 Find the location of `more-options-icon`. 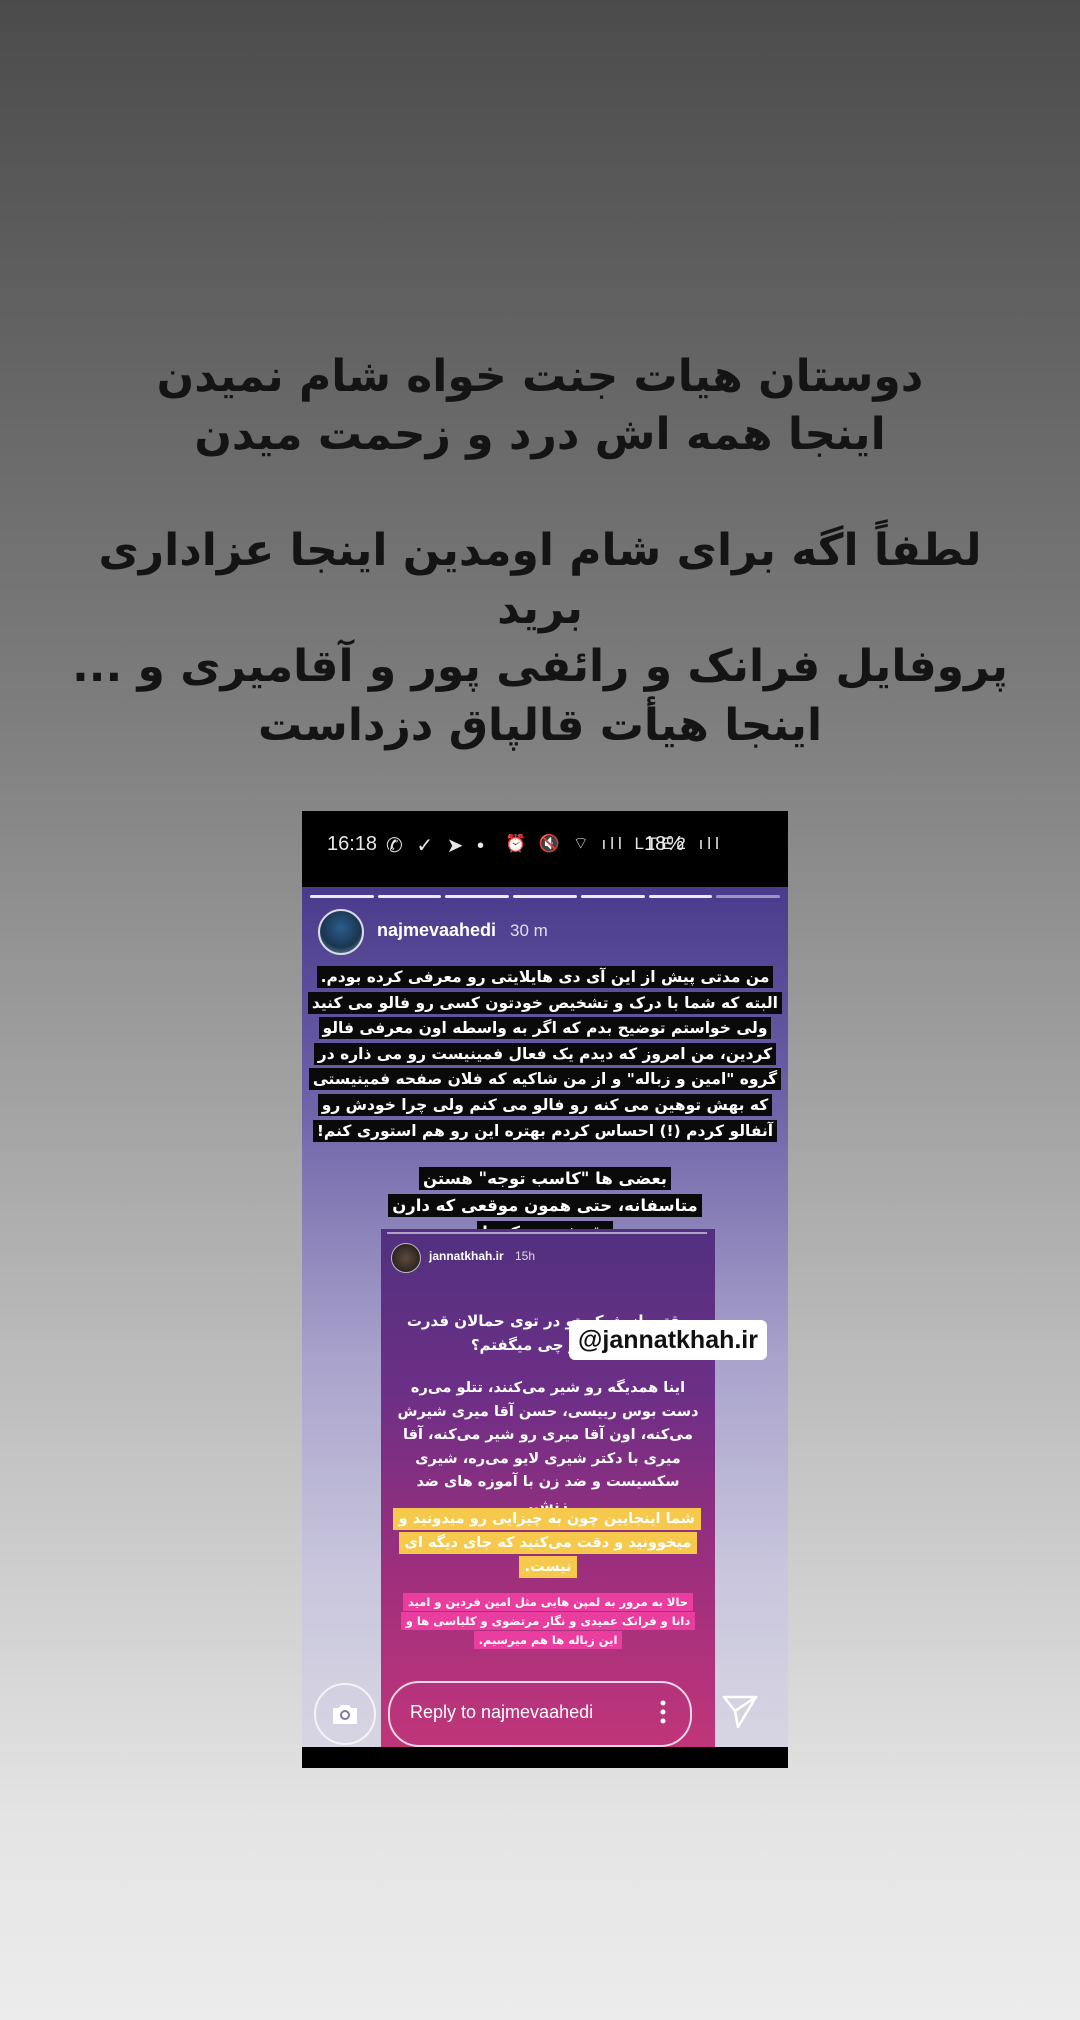

more-options-icon is located at coordinates (663, 1712).